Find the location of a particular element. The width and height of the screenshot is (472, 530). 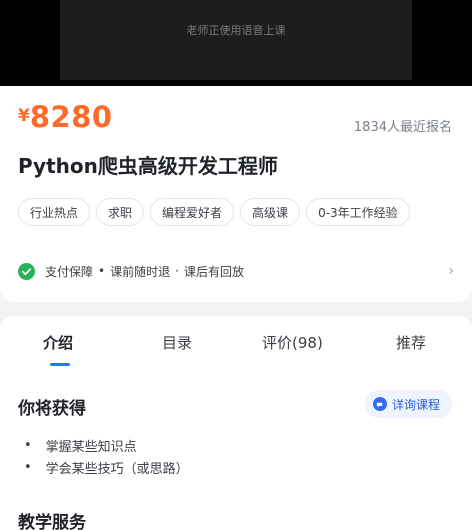

check-shield-icon is located at coordinates (26, 271).